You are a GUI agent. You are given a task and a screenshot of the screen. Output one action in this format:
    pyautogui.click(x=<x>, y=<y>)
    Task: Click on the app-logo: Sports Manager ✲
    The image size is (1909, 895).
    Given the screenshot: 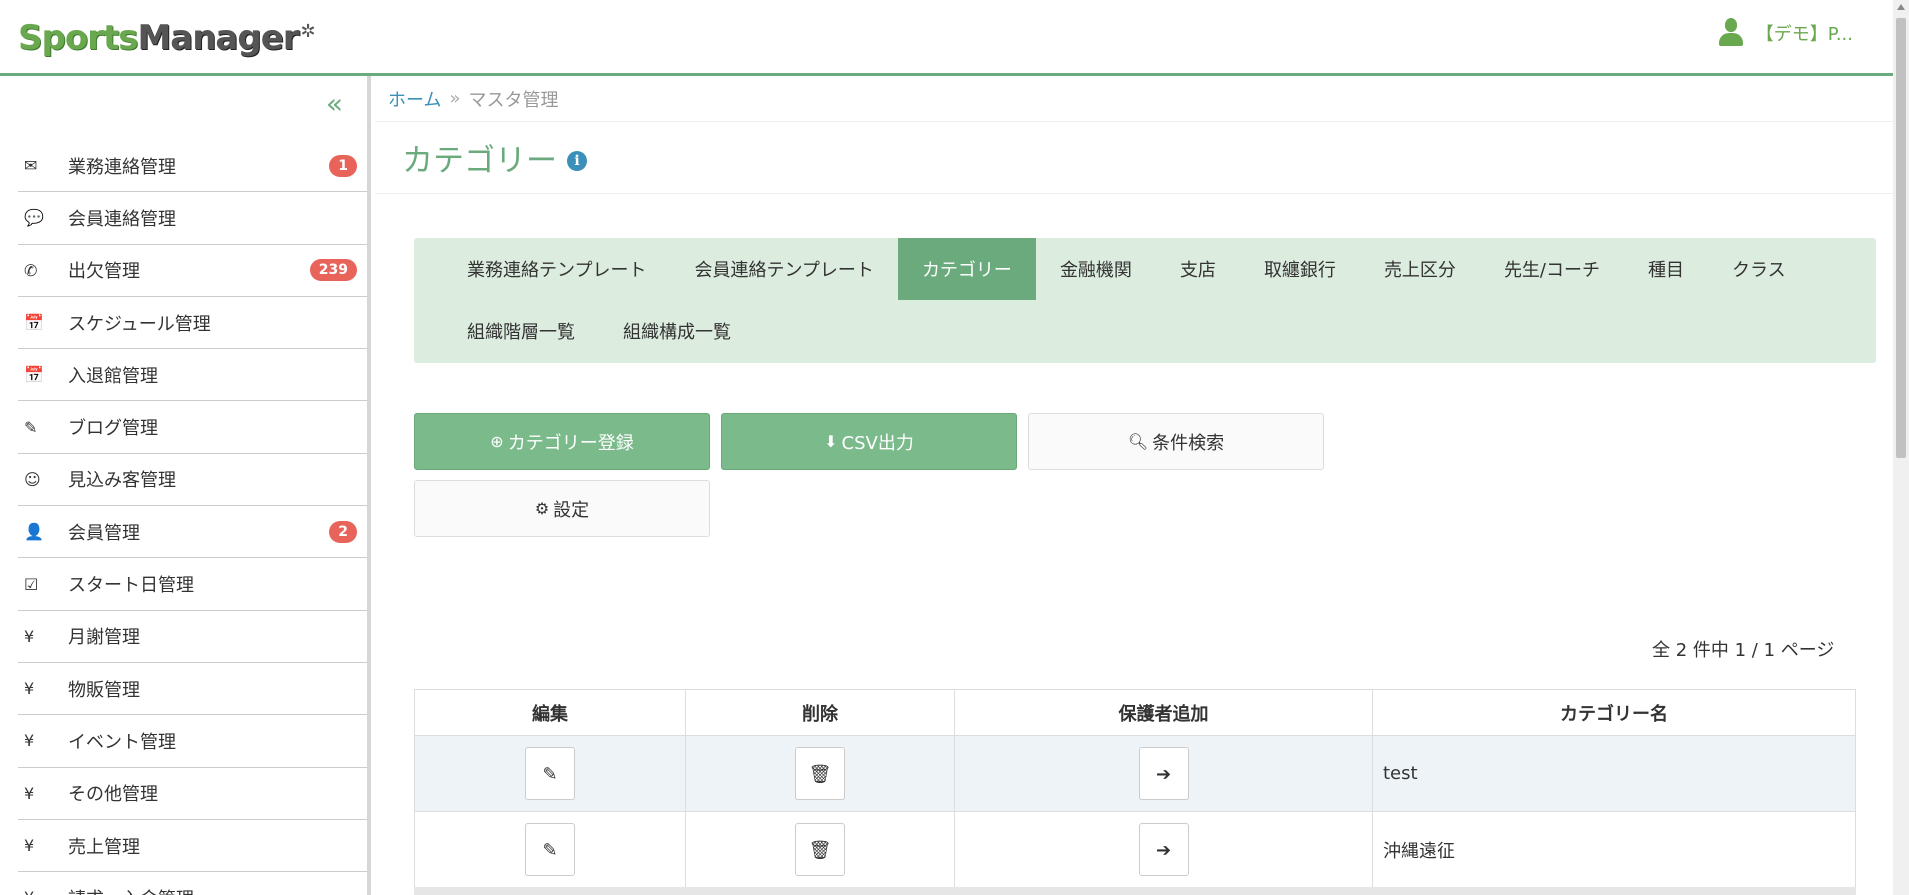 What is the action you would take?
    pyautogui.click(x=167, y=38)
    